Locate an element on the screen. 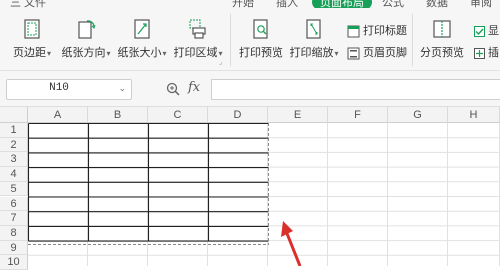 The height and width of the screenshot is (270, 500). print-area-button: 打印区域▾ is located at coordinates (198, 39).